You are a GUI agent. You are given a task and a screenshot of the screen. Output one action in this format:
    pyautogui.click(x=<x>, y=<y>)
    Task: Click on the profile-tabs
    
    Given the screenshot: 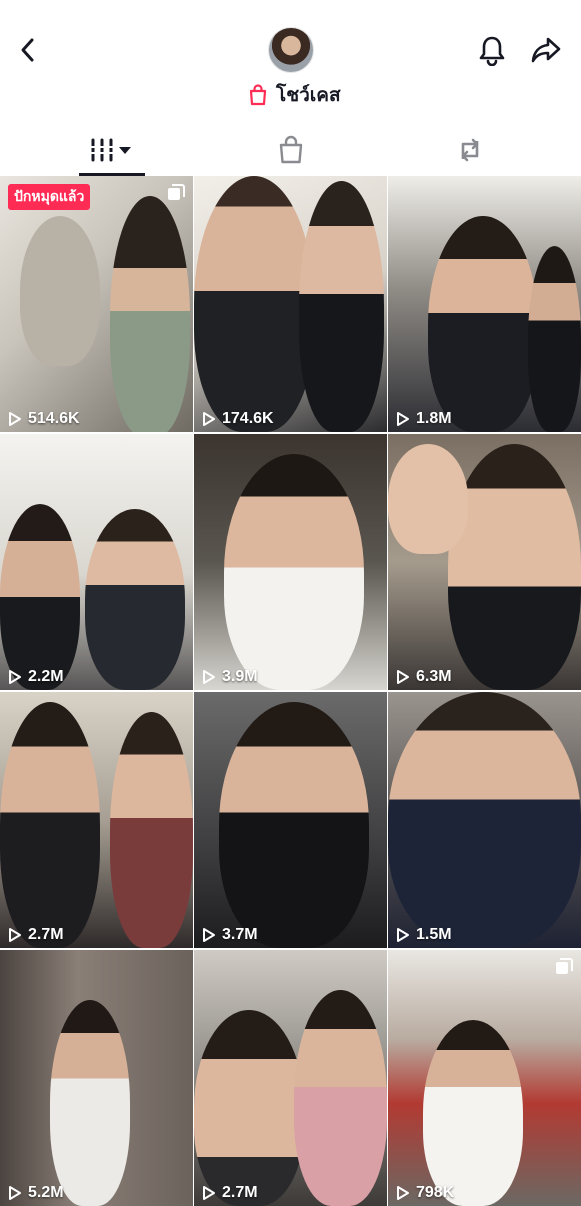 What is the action you would take?
    pyautogui.click(x=290, y=150)
    